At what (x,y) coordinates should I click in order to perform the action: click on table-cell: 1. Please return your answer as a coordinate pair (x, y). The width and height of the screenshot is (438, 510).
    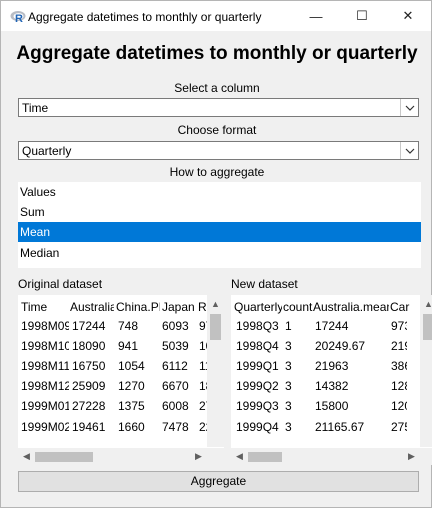
    Looking at the image, I should click on (288, 326).